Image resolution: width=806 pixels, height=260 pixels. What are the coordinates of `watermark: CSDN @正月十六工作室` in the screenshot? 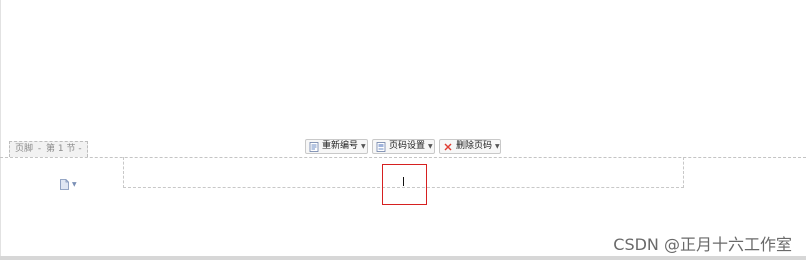 It's located at (702, 244).